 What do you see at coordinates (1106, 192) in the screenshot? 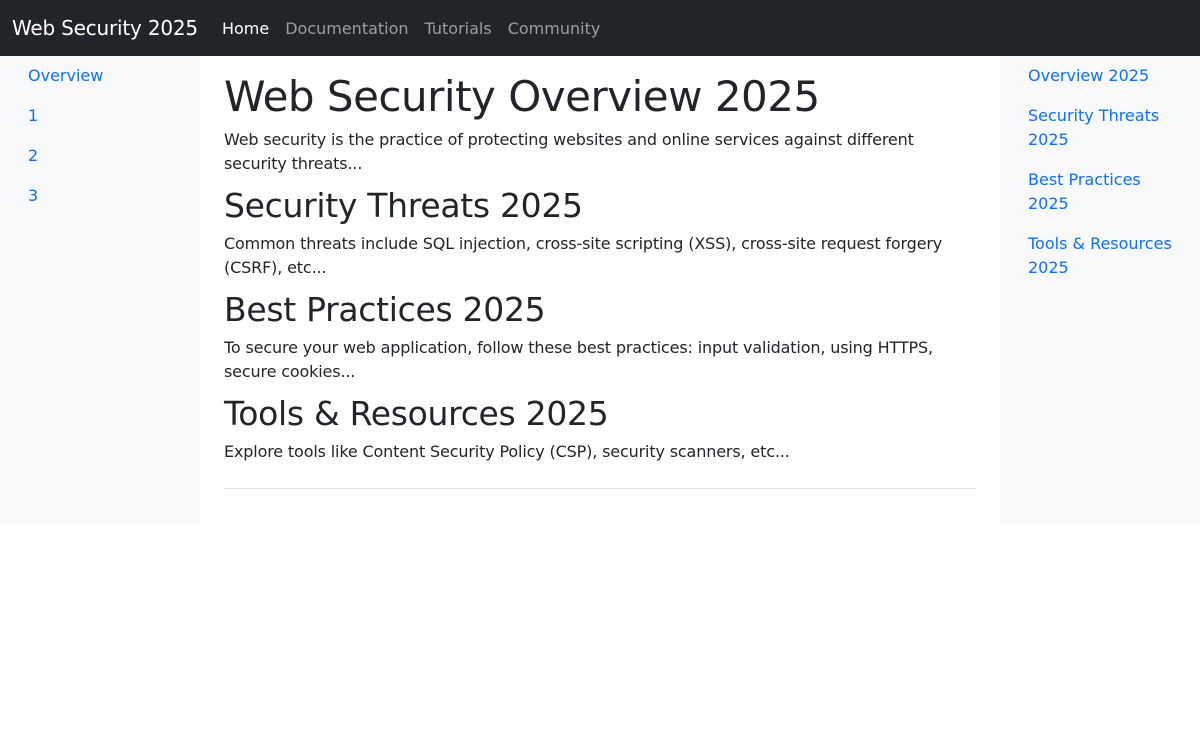
I see `toc-item-best-practices: Best Practices 2025` at bounding box center [1106, 192].